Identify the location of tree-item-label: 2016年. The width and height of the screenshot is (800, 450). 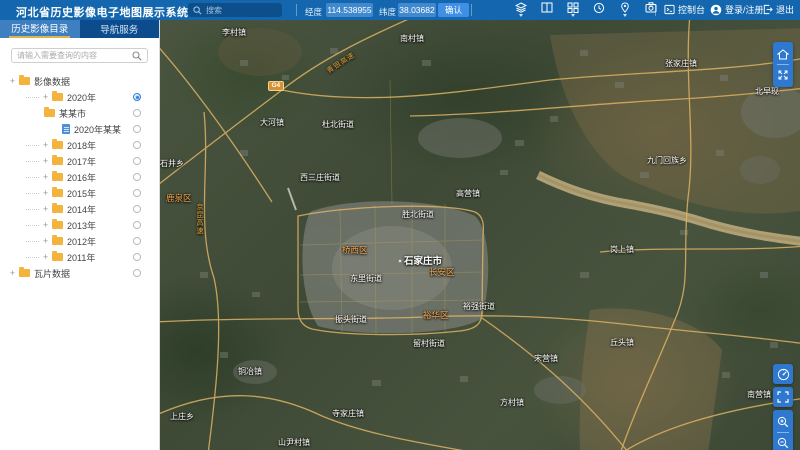
(82, 177).